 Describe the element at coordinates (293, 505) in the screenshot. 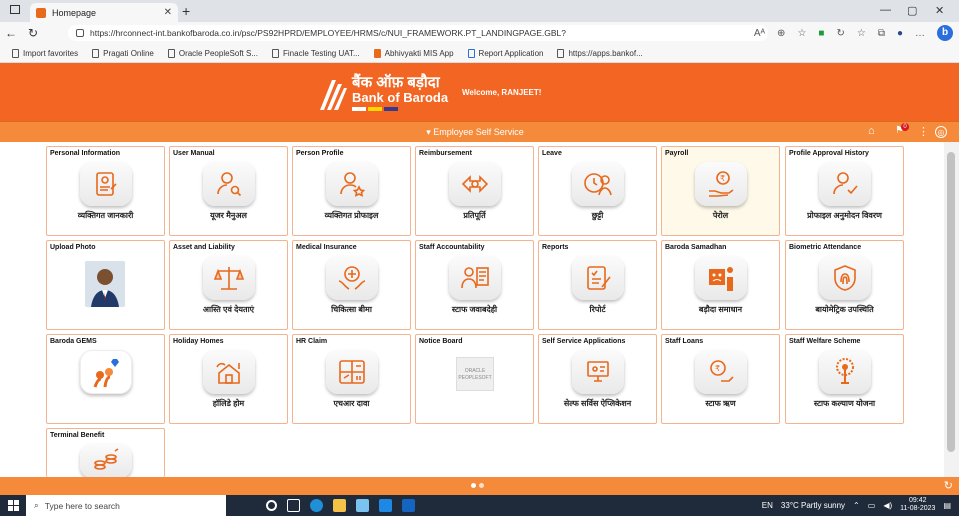

I see `task-view-icon` at that location.